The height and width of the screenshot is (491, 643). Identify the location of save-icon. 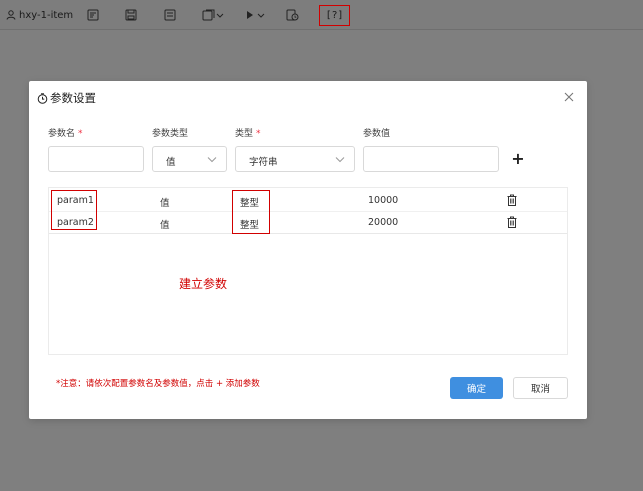
(131, 15).